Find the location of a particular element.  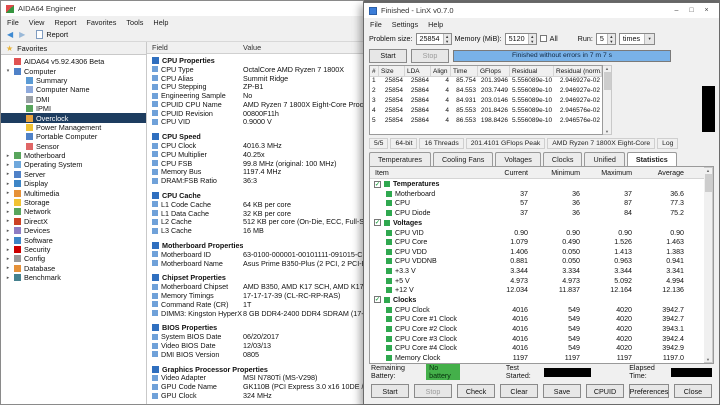

tab: Cooling Fans is located at coordinates (463, 159).